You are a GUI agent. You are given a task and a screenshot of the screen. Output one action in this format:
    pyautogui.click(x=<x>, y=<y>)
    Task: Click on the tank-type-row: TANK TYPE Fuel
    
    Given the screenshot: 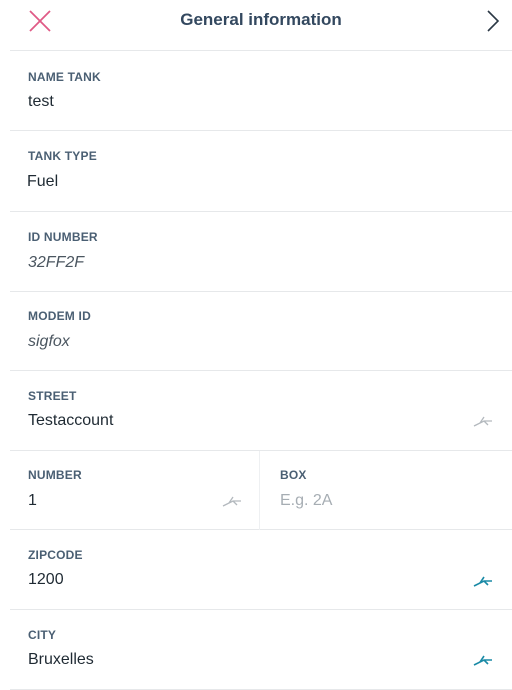 What is the action you would take?
    pyautogui.click(x=261, y=171)
    